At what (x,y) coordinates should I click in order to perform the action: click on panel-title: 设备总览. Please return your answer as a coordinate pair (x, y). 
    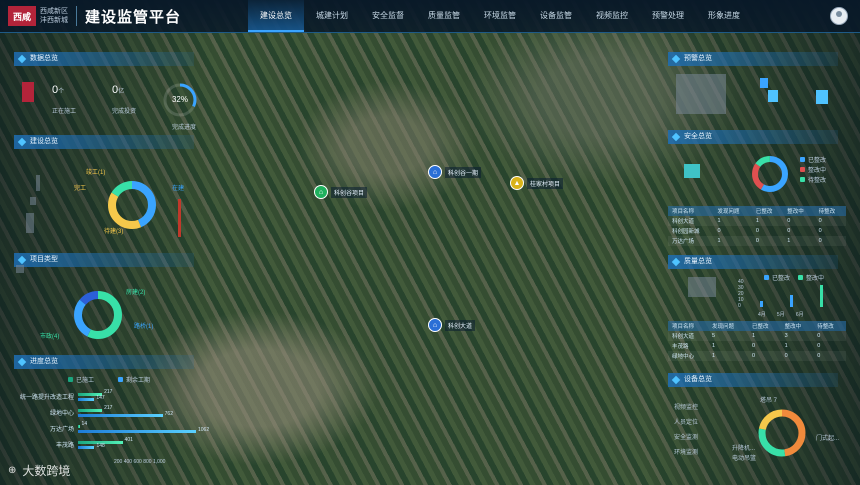
    Looking at the image, I should click on (753, 380).